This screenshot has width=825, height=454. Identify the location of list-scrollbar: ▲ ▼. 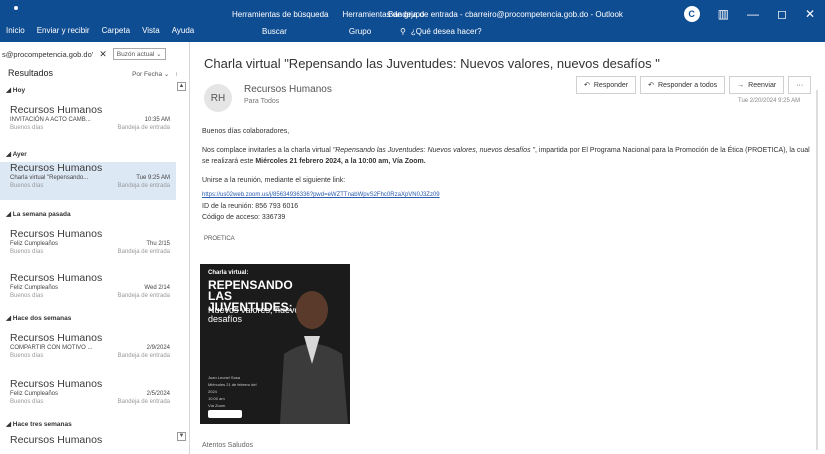
(181, 268).